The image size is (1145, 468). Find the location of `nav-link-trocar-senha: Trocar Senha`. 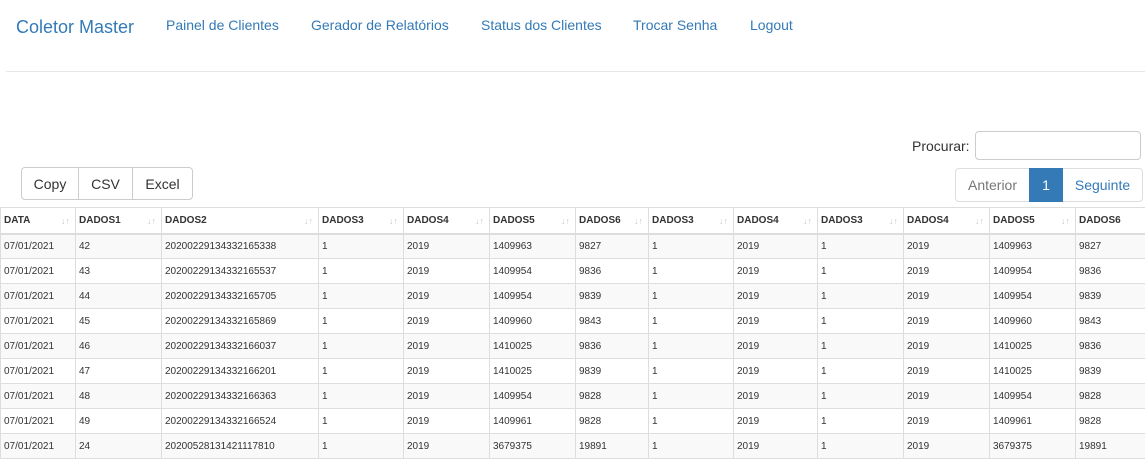

nav-link-trocar-senha: Trocar Senha is located at coordinates (675, 25).